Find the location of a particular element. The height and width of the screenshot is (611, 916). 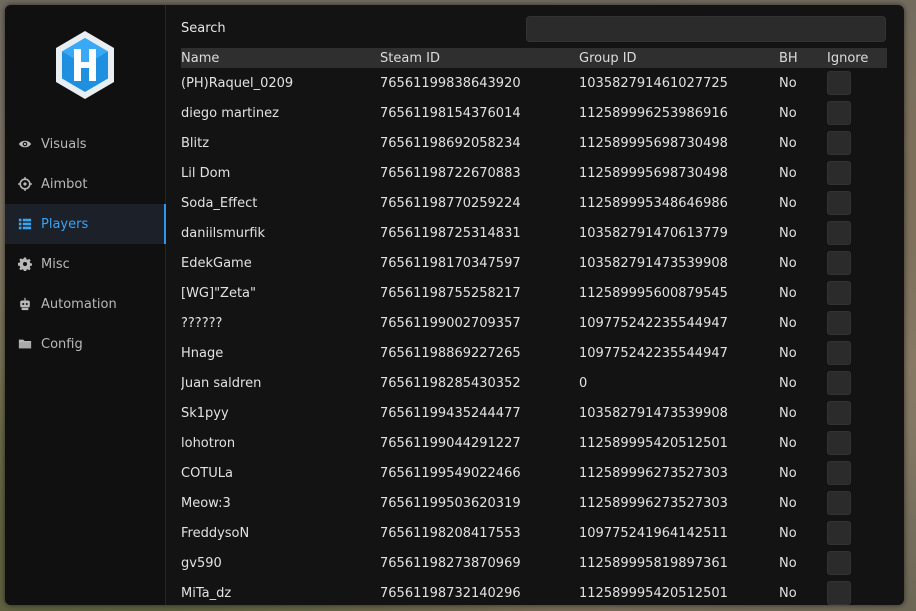

sidebar-item-players: Players is located at coordinates (85, 224).